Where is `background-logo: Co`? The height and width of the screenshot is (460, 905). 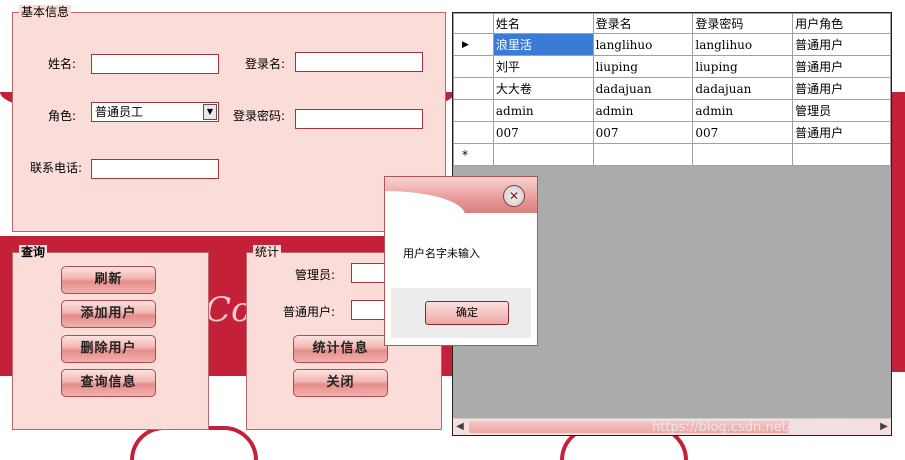 background-logo: Co is located at coordinates (228, 310).